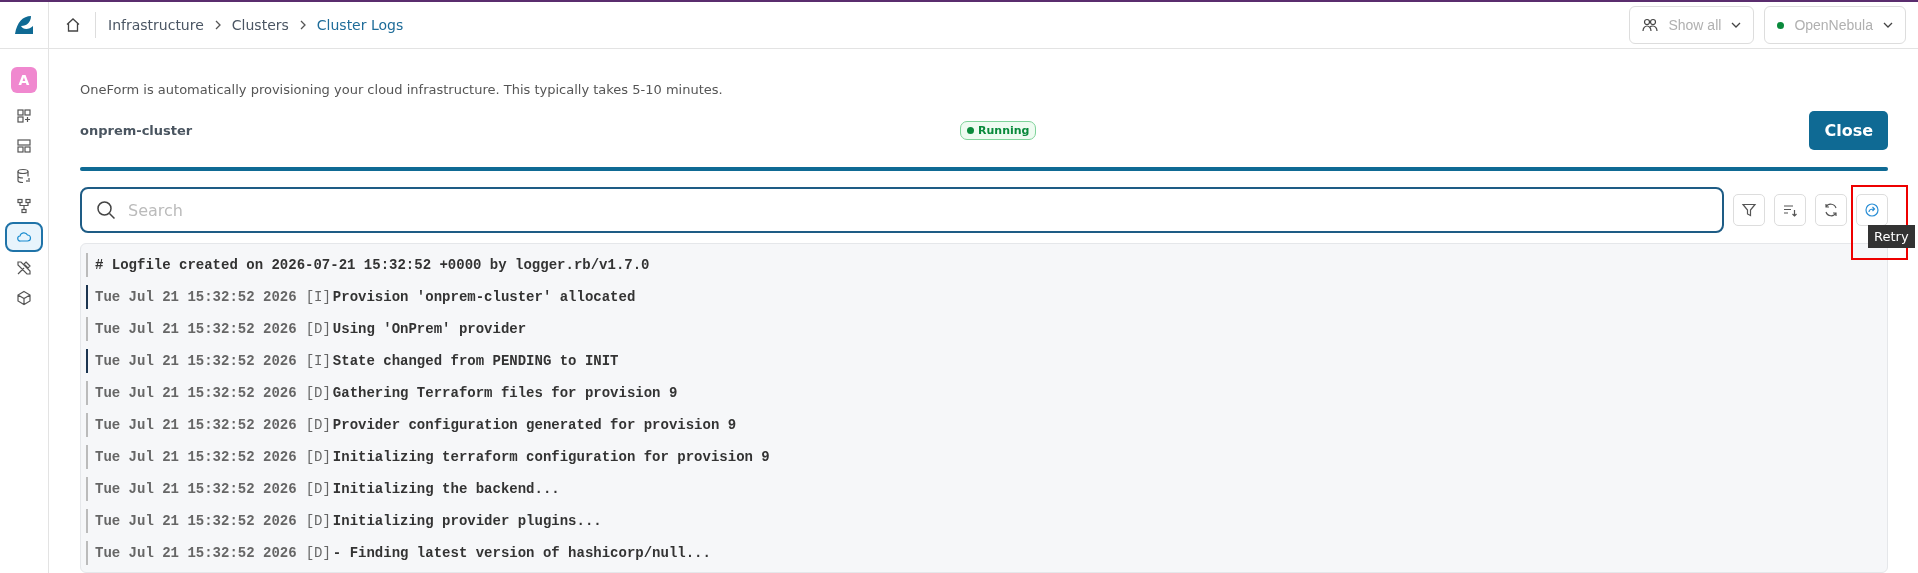  What do you see at coordinates (360, 25) in the screenshot?
I see `breadcrumb-link: Cluster Logs` at bounding box center [360, 25].